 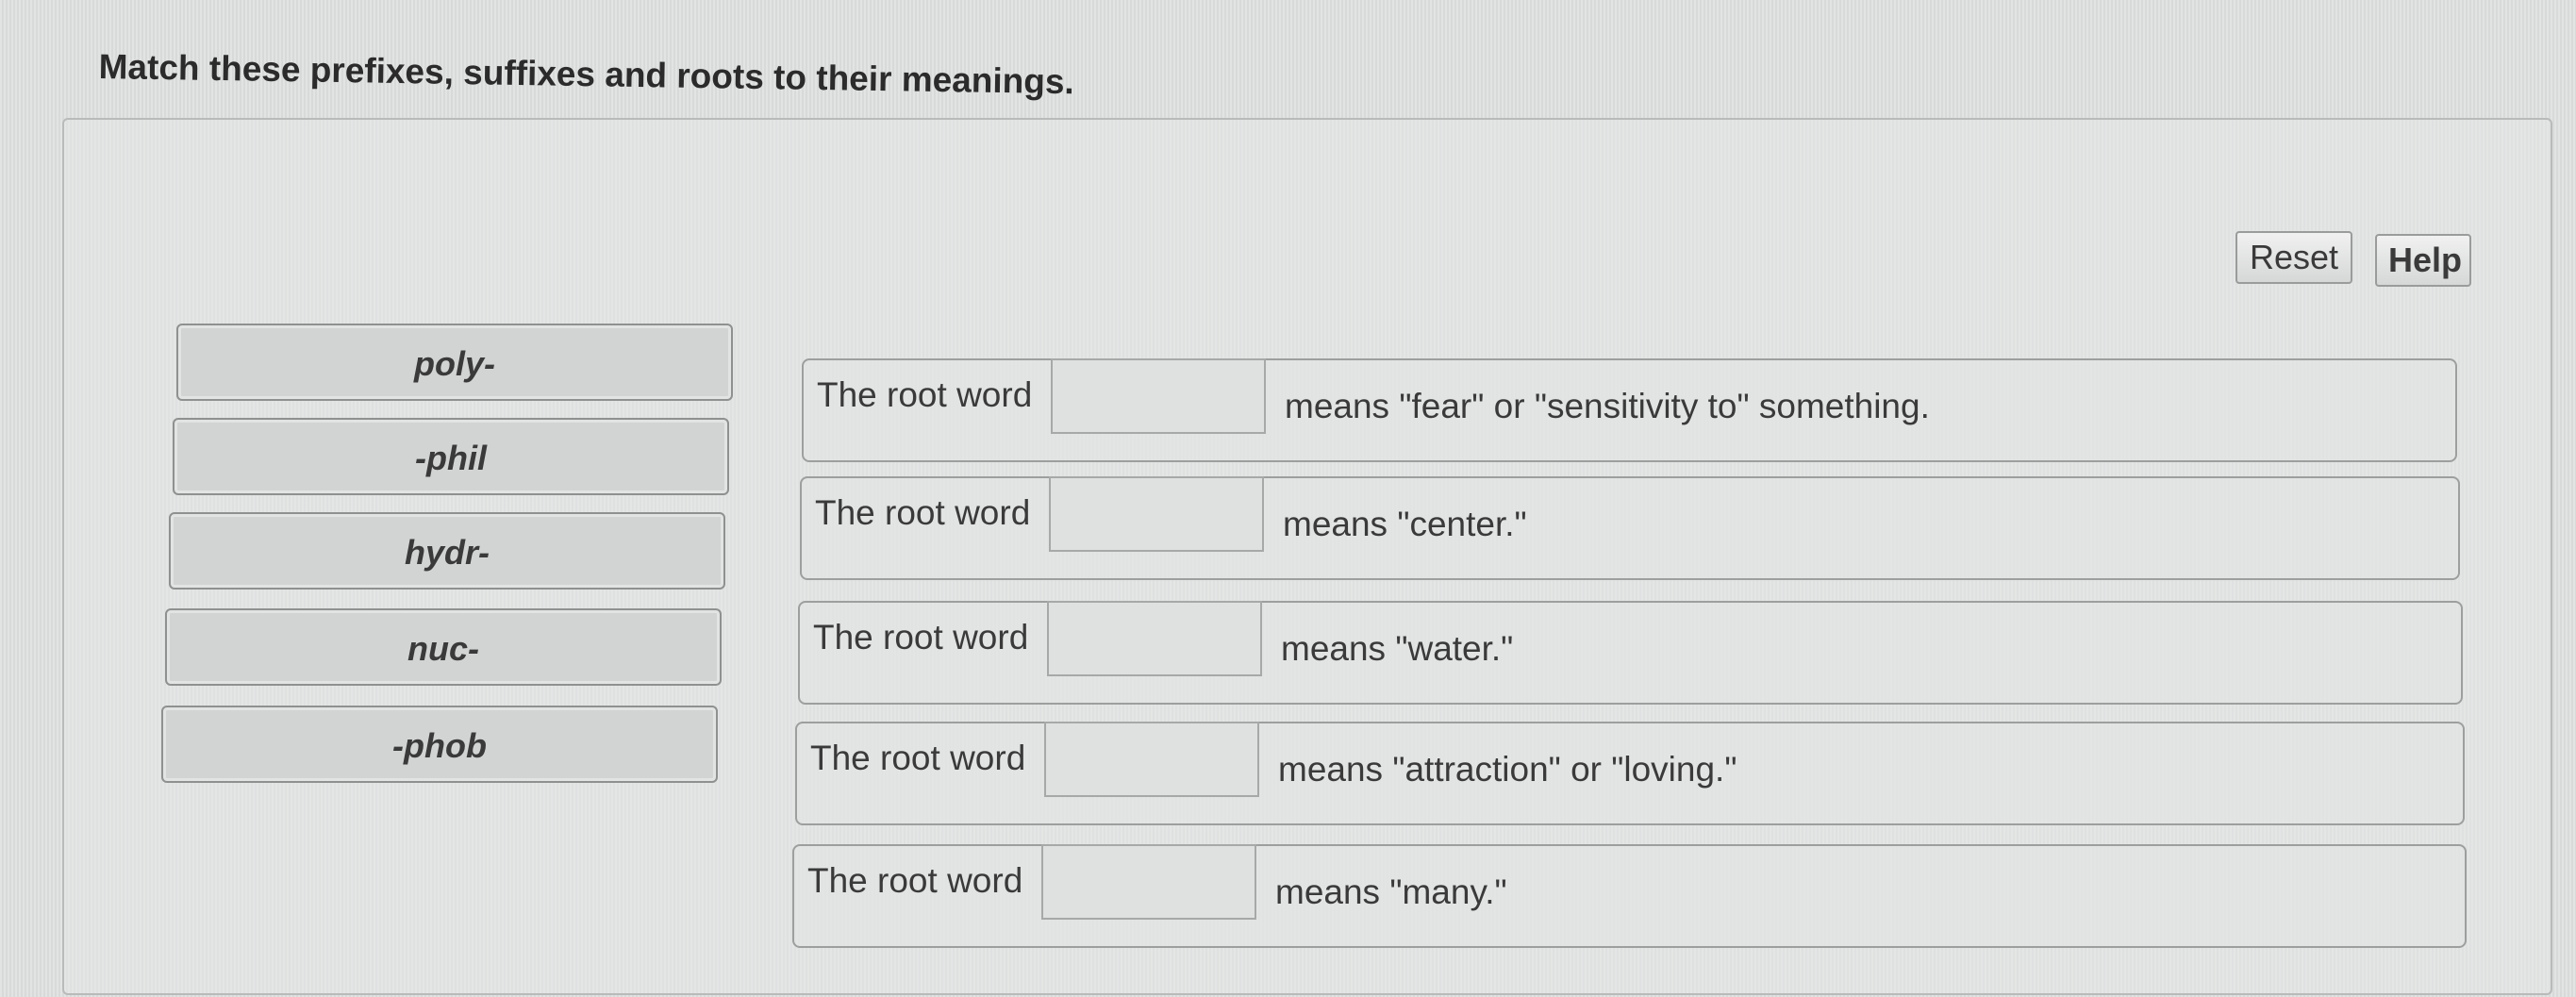 I want to click on tile-label: nuc-, so click(x=443, y=648).